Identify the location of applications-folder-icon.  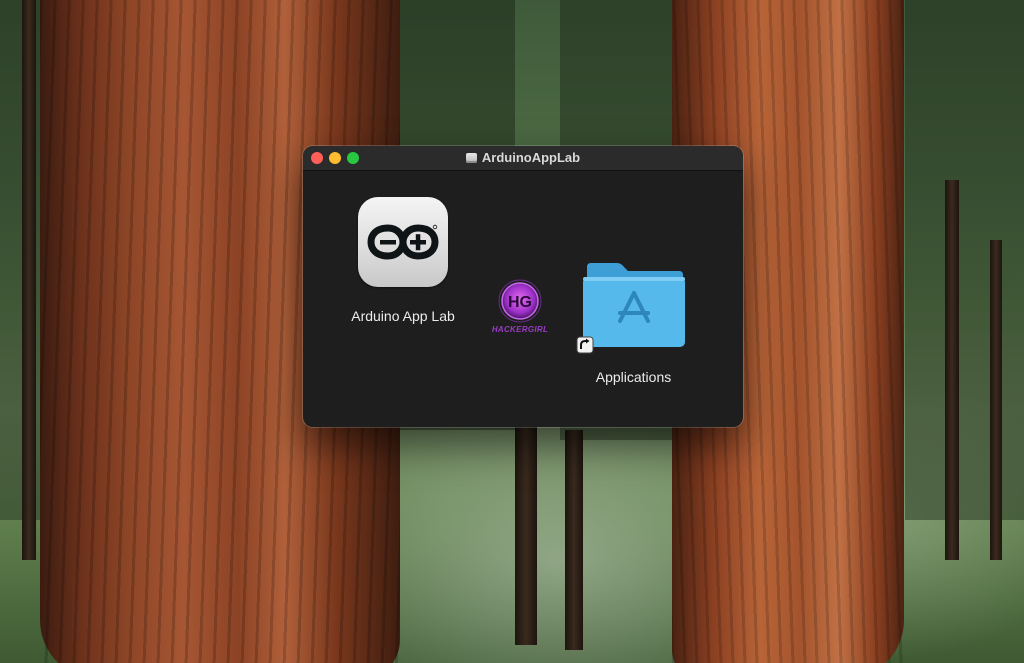
(634, 304).